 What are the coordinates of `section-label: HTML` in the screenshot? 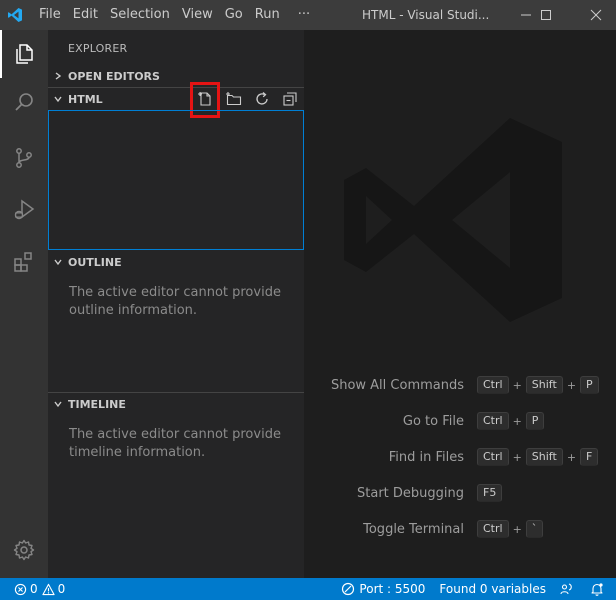 It's located at (85, 99).